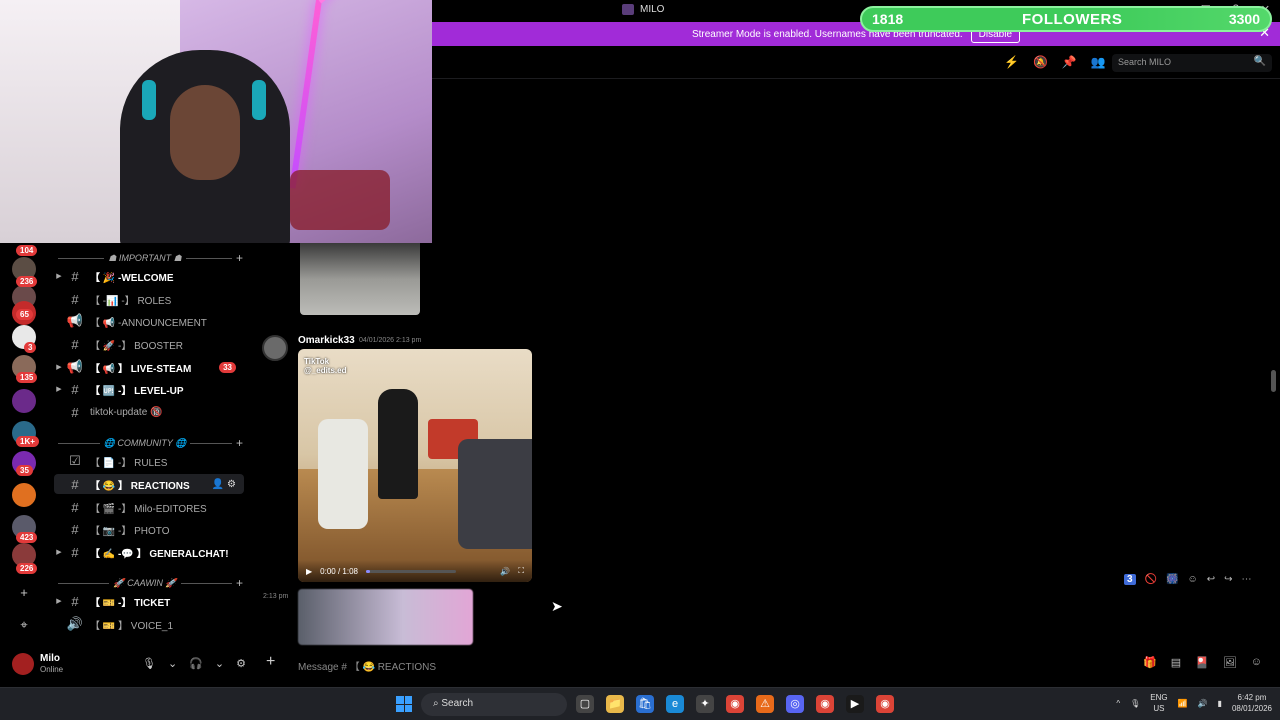 The width and height of the screenshot is (1280, 720). I want to click on app-icon: ✦, so click(705, 704).